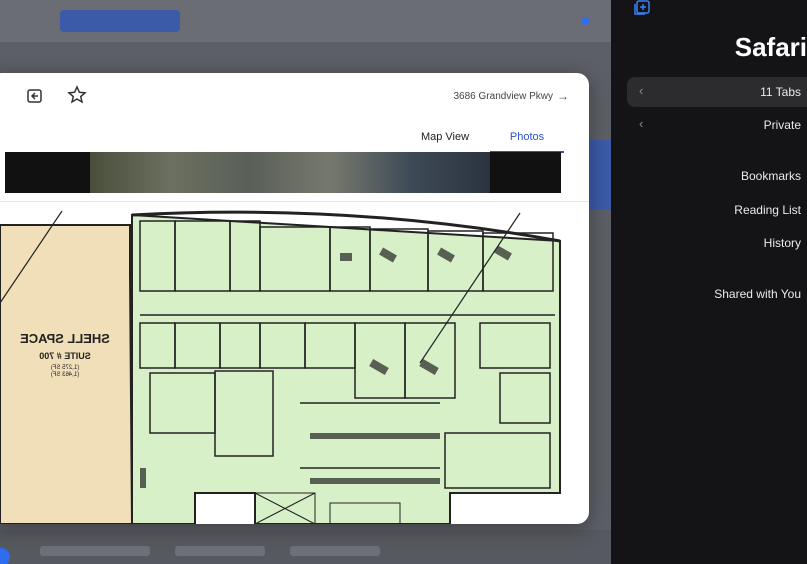  I want to click on aerial-photo-image, so click(290, 172).